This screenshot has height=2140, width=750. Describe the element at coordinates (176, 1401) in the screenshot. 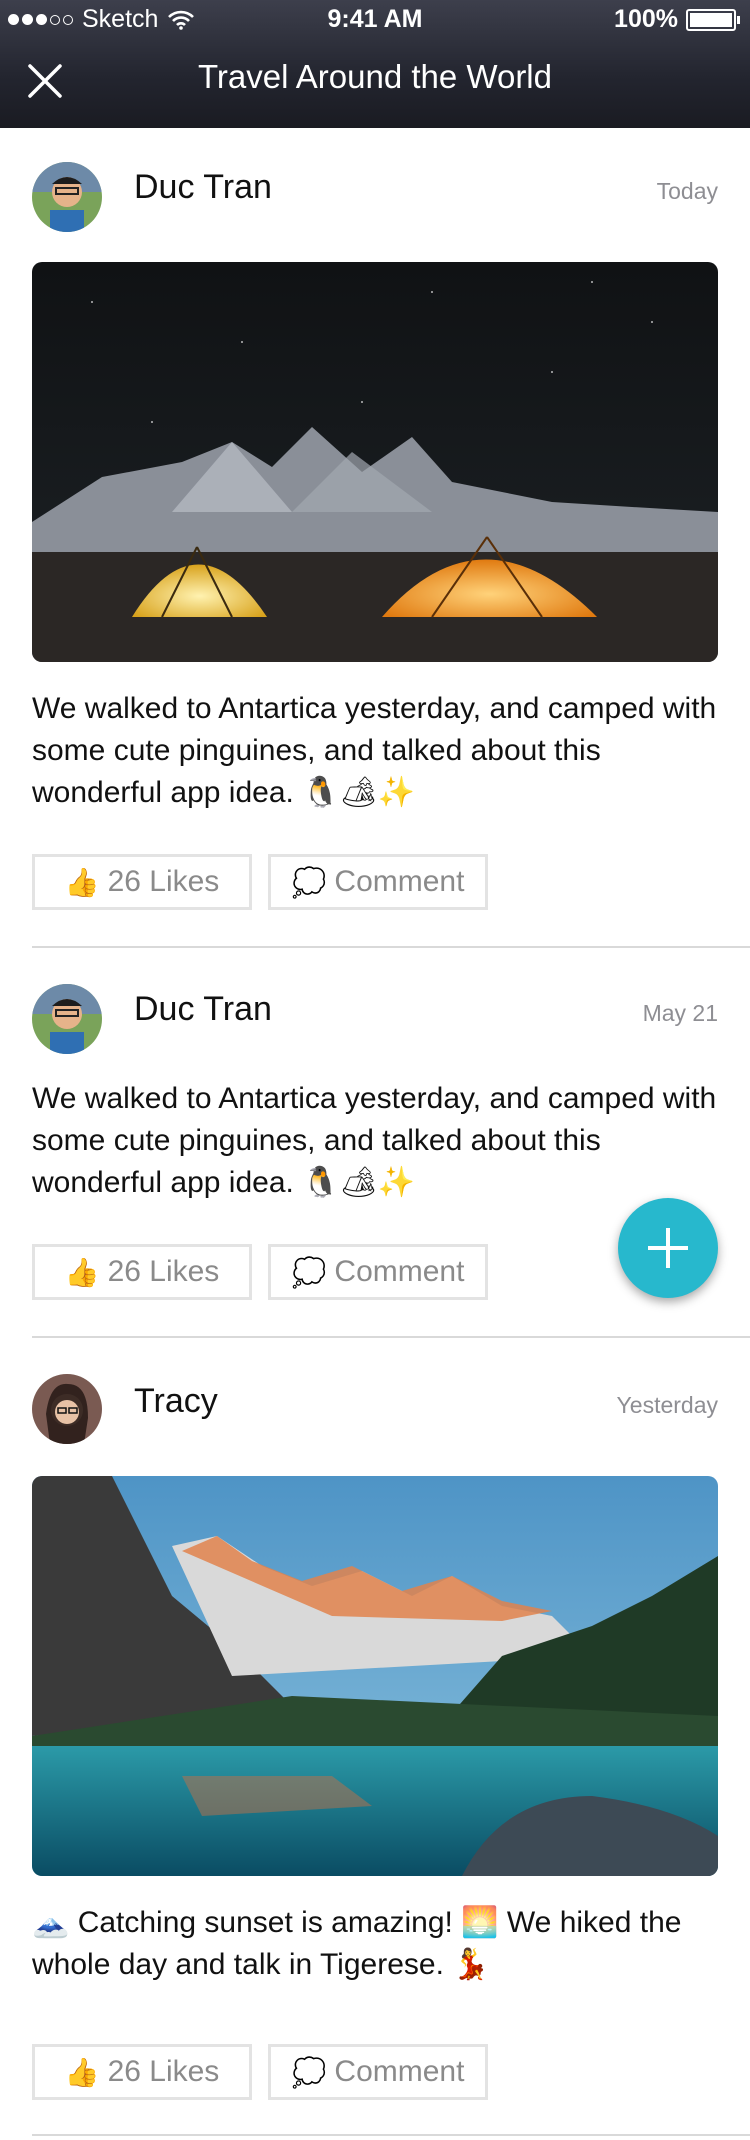

I see `author-name: Tracy` at that location.